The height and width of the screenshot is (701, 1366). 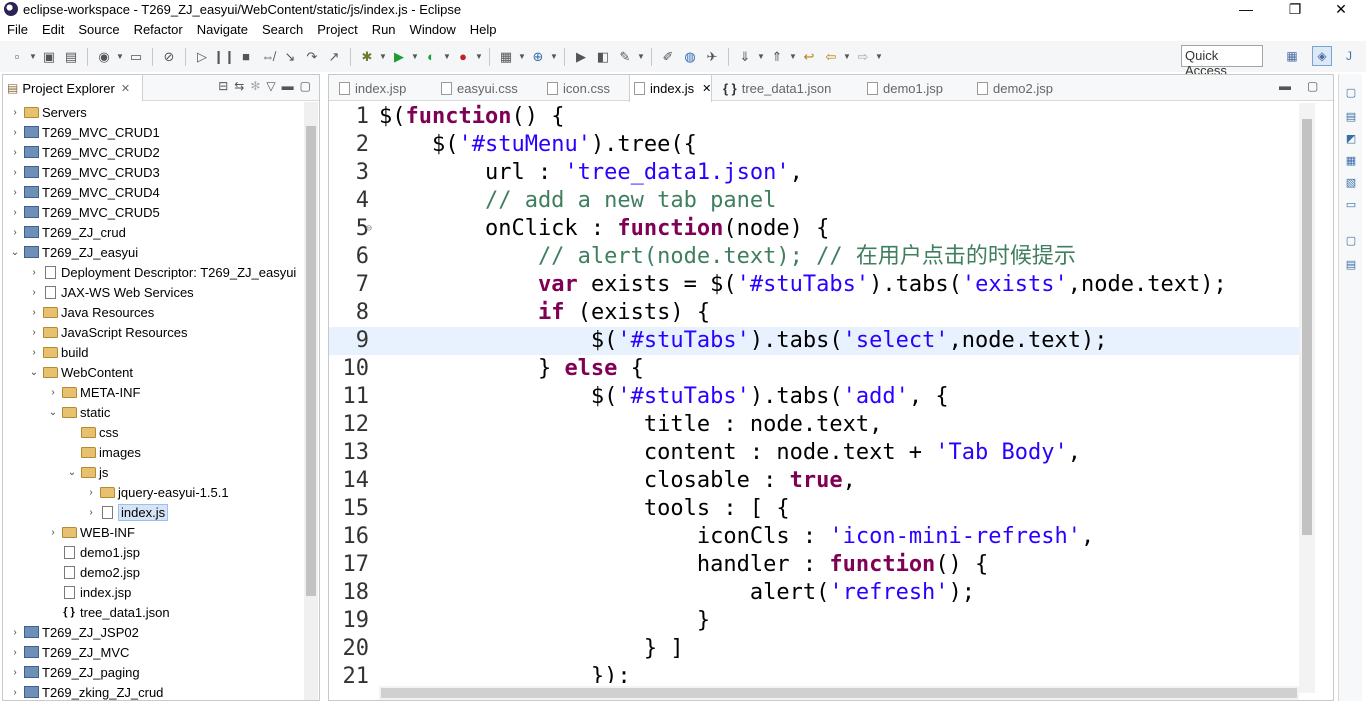 What do you see at coordinates (136, 57) in the screenshot?
I see `terminal-icon: ▭` at bounding box center [136, 57].